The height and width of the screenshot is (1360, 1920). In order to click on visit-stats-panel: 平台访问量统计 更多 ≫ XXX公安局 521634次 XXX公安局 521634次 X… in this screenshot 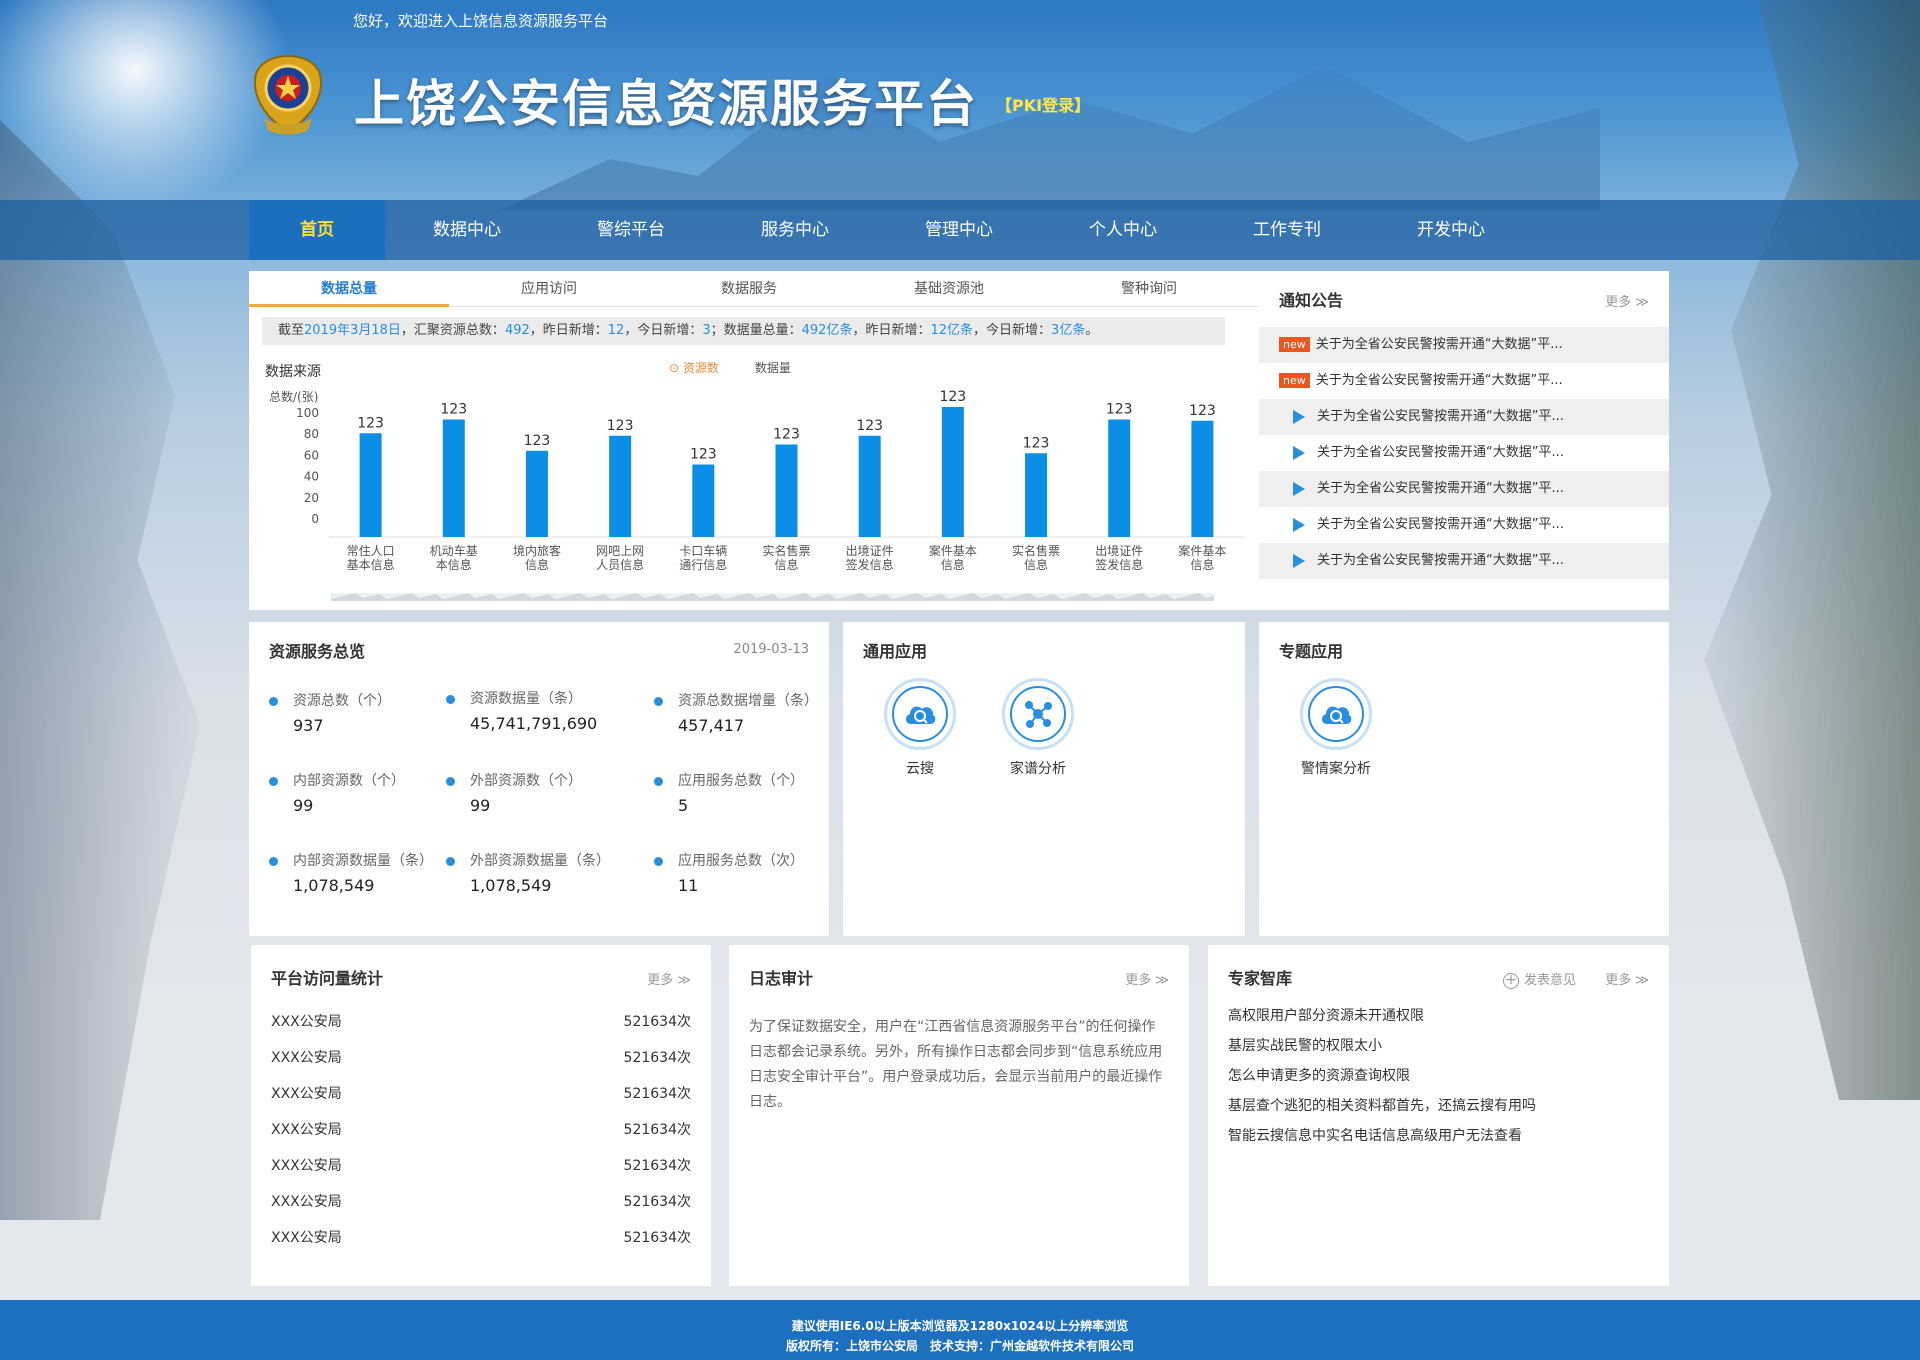, I will do `click(481, 1115)`.